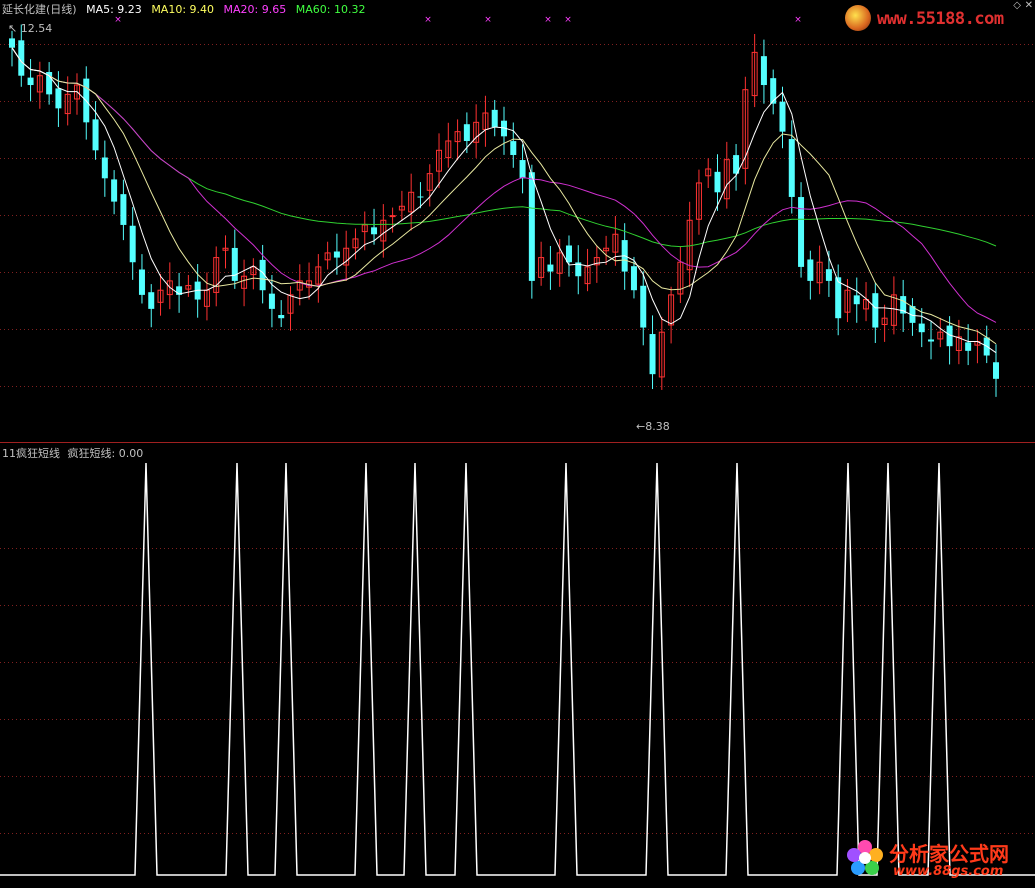 Image resolution: width=1035 pixels, height=888 pixels. Describe the element at coordinates (865, 857) in the screenshot. I see `flower-logo-icon` at that location.